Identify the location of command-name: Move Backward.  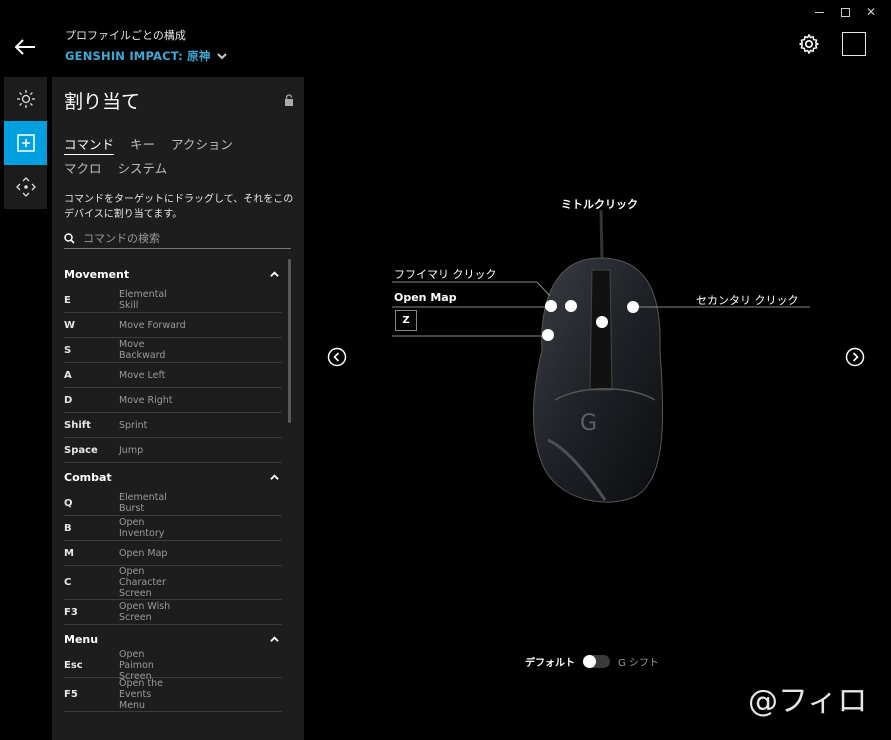
(142, 350).